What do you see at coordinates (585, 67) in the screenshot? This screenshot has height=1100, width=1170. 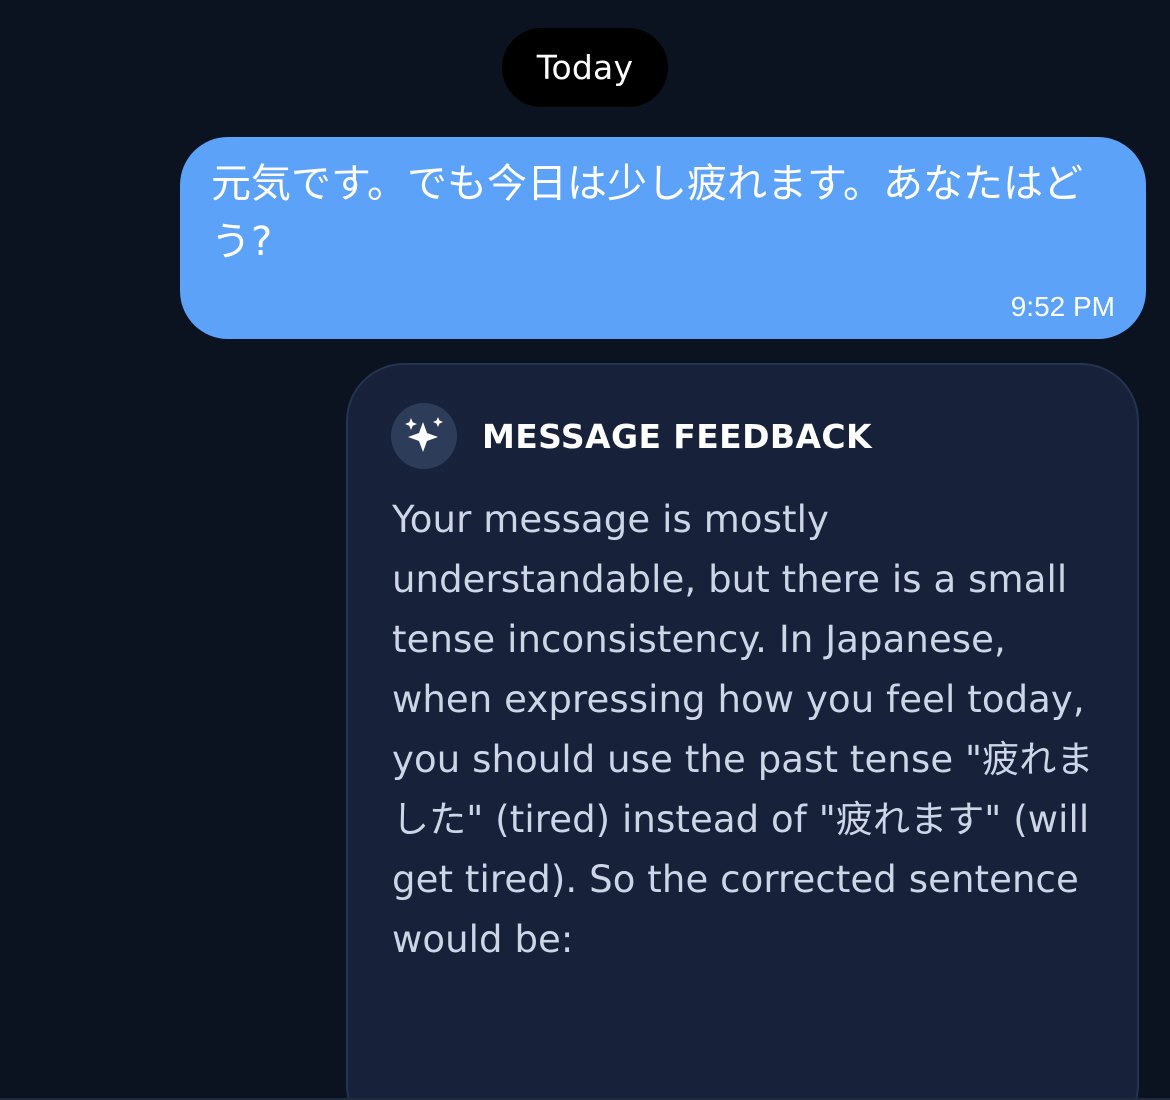 I see `date-separator: Today` at bounding box center [585, 67].